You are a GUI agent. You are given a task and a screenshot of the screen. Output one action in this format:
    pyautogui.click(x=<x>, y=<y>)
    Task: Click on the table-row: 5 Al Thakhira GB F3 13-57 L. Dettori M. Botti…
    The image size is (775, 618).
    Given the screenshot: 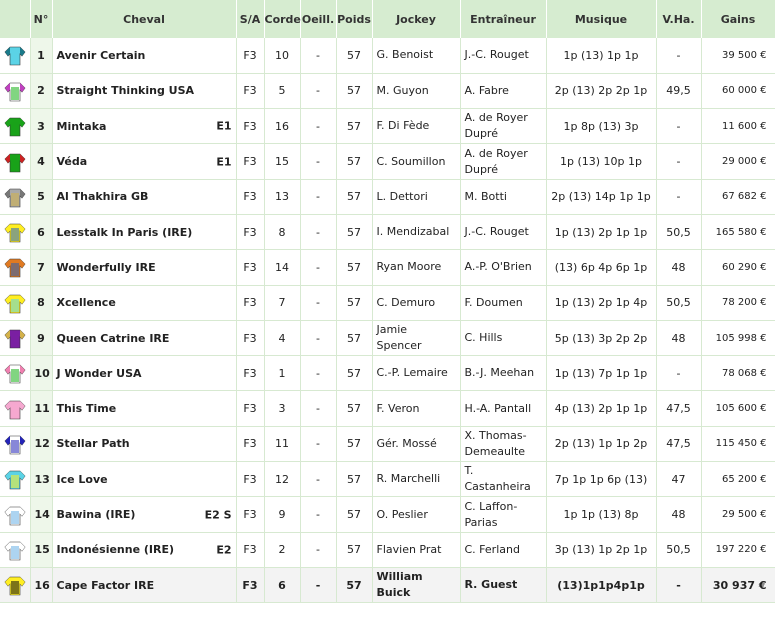 What is the action you would take?
    pyautogui.click(x=387, y=197)
    